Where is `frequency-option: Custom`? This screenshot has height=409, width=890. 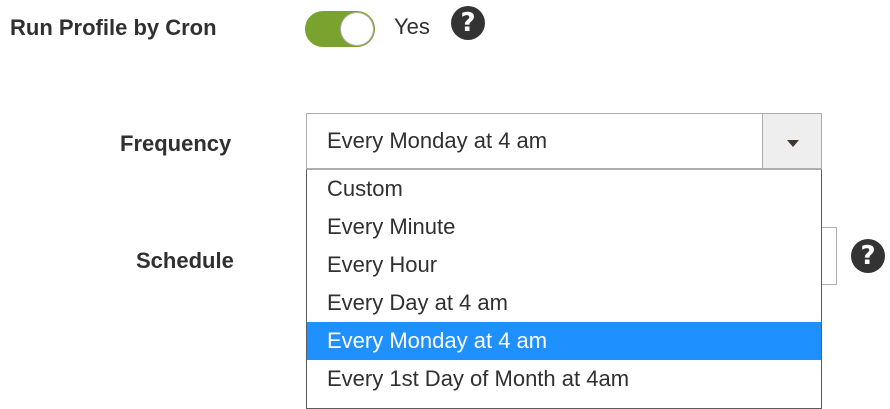
frequency-option: Custom is located at coordinates (564, 189).